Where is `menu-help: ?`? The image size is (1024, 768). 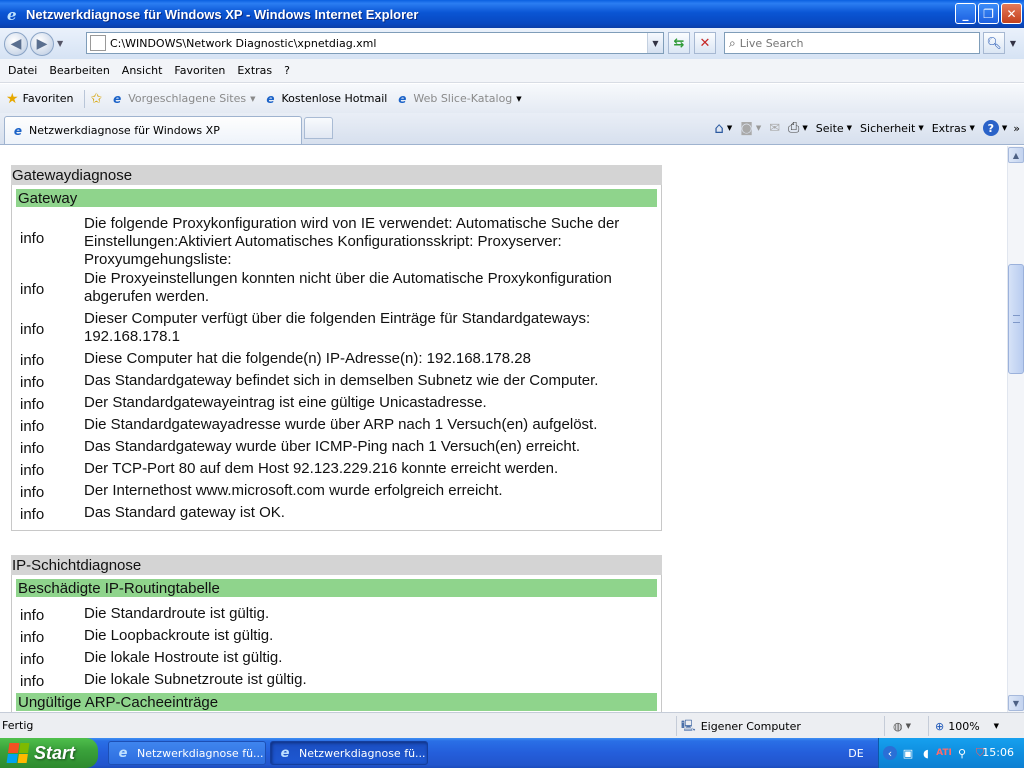 menu-help: ? is located at coordinates (287, 70).